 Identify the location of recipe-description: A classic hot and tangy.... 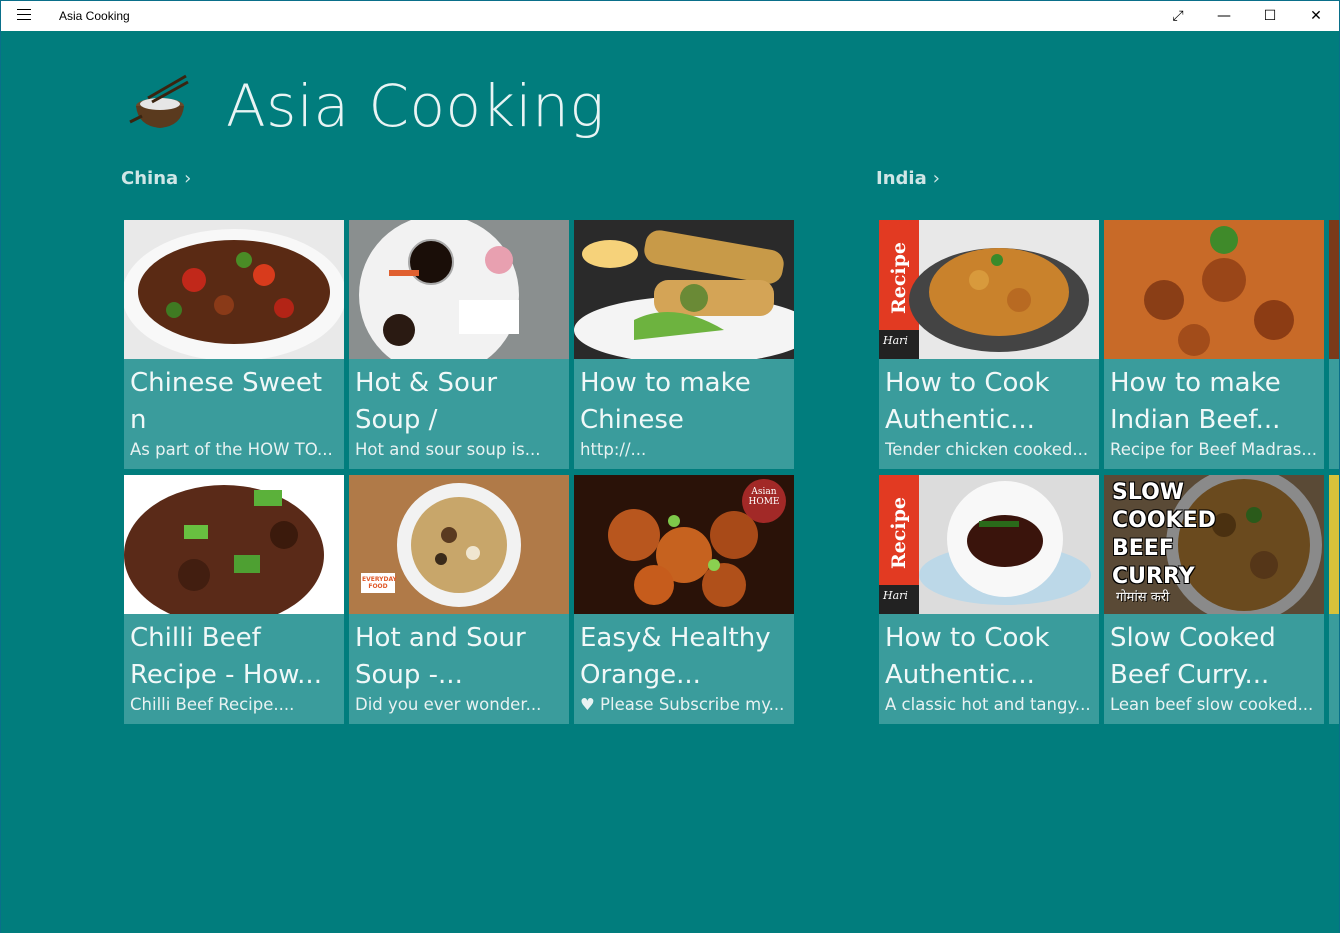
(988, 704).